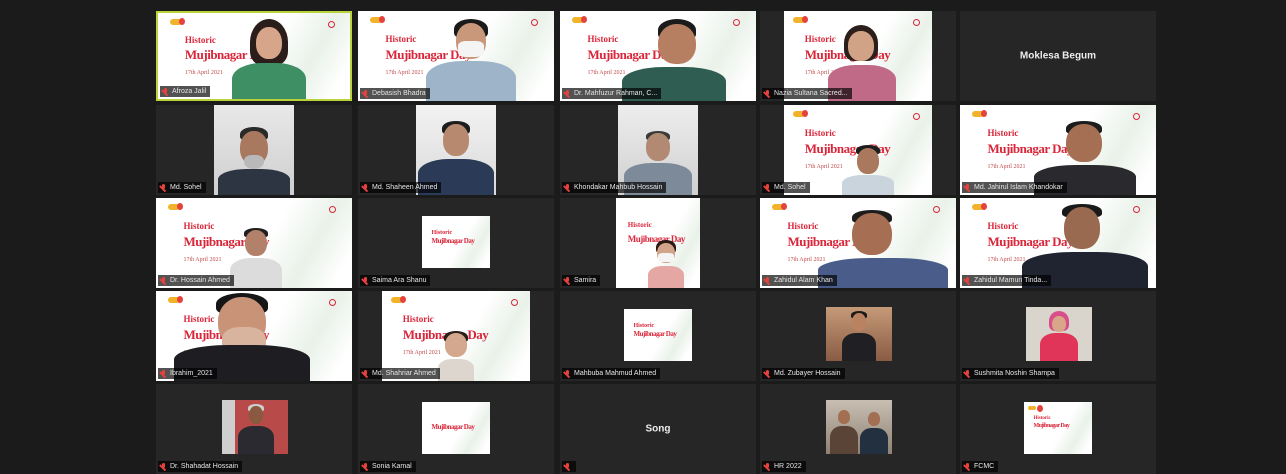 This screenshot has height=474, width=1286. Describe the element at coordinates (254, 150) in the screenshot. I see `participant-tile: Md. Sohel` at that location.